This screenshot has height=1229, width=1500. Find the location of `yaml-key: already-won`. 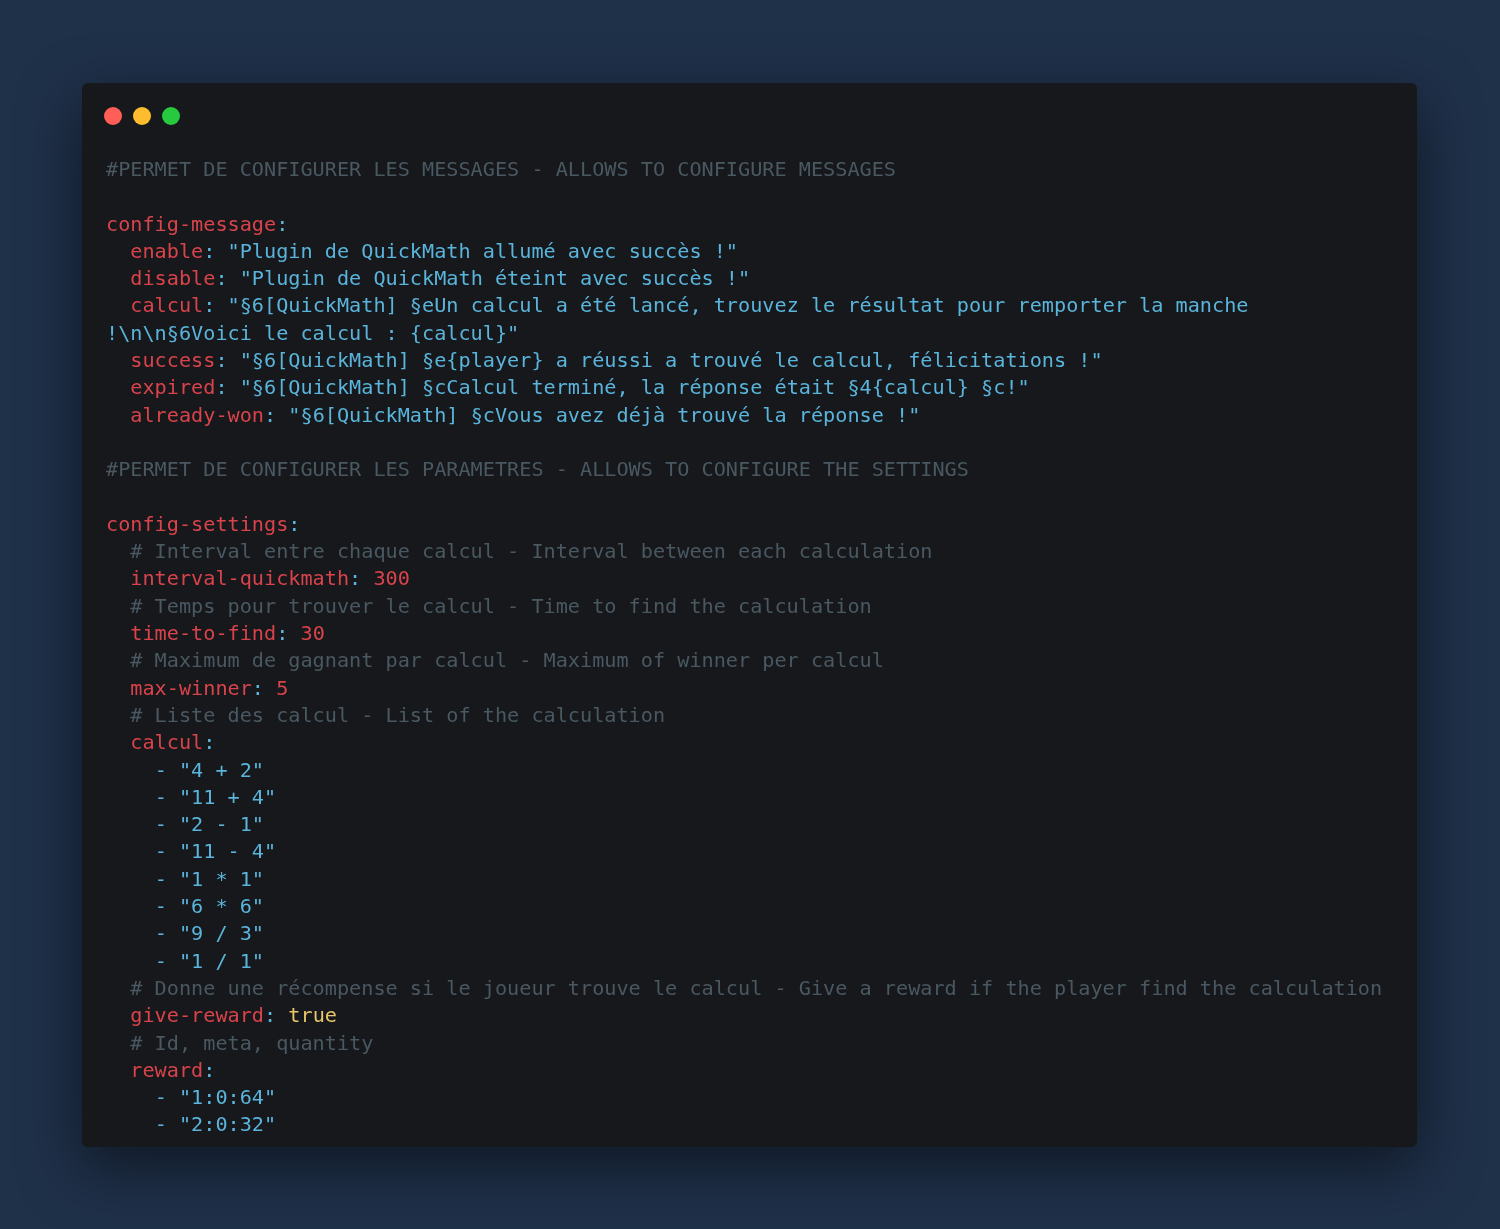

yaml-key: already-won is located at coordinates (185, 414).